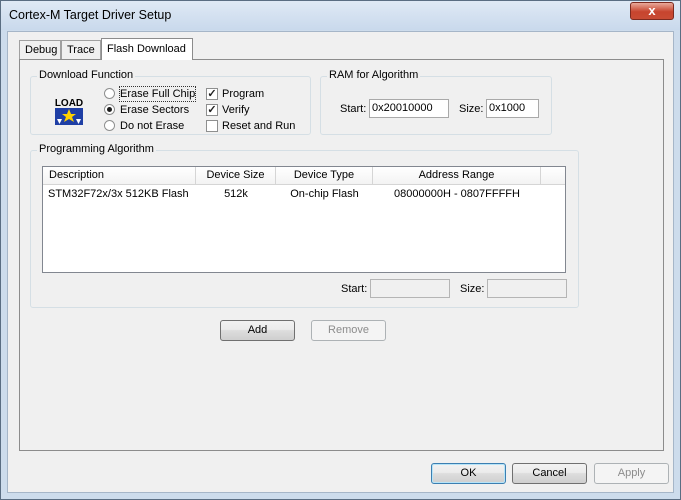 This screenshot has height=500, width=681. Describe the element at coordinates (256, 110) in the screenshot. I see `verify-checkbox: ✓ Verify` at that location.